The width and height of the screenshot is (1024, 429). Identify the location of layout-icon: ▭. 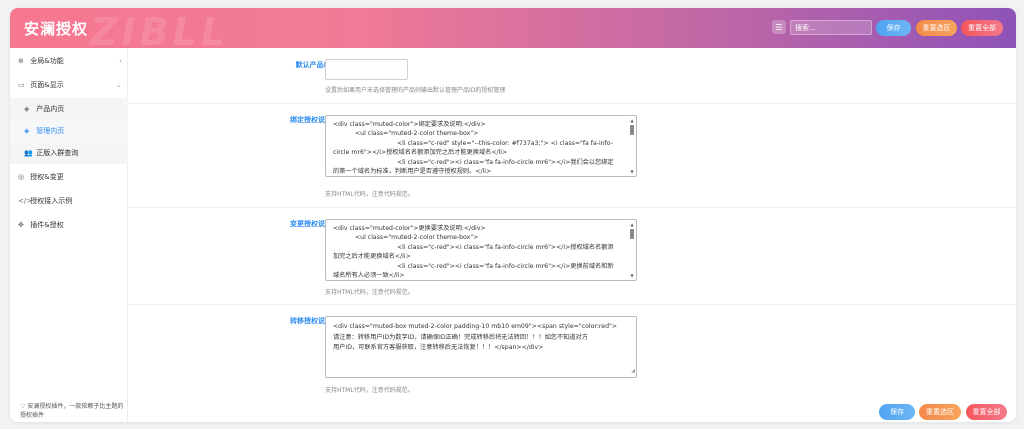
(21, 85).